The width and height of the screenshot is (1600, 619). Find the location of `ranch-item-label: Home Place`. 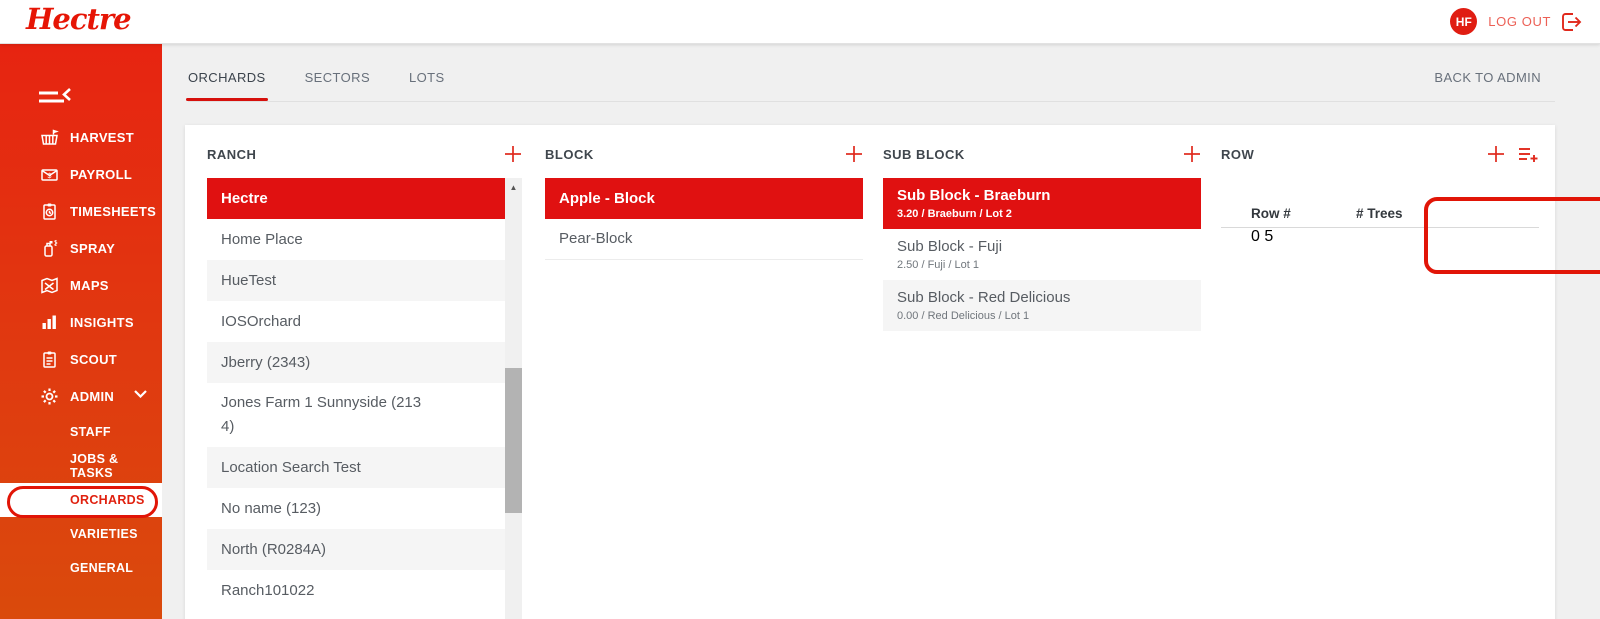

ranch-item-label: Home Place is located at coordinates (262, 239).